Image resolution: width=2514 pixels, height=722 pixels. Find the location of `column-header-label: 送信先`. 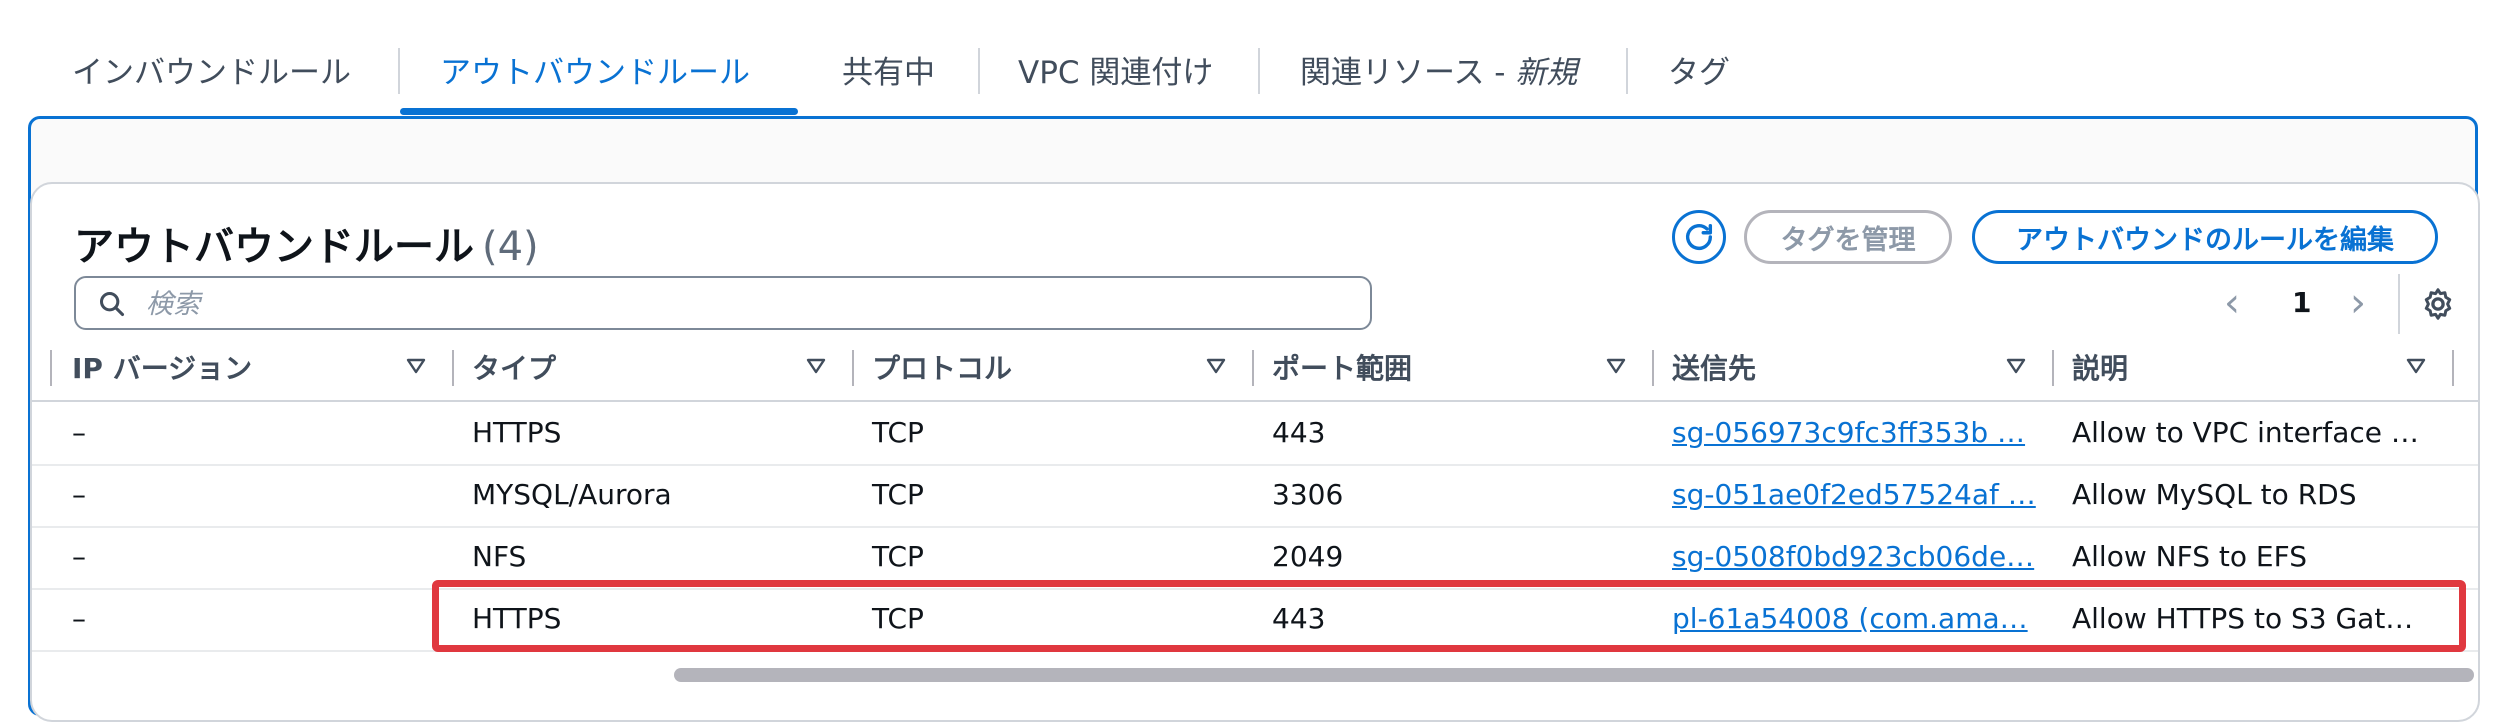

column-header-label: 送信先 is located at coordinates (1714, 368).